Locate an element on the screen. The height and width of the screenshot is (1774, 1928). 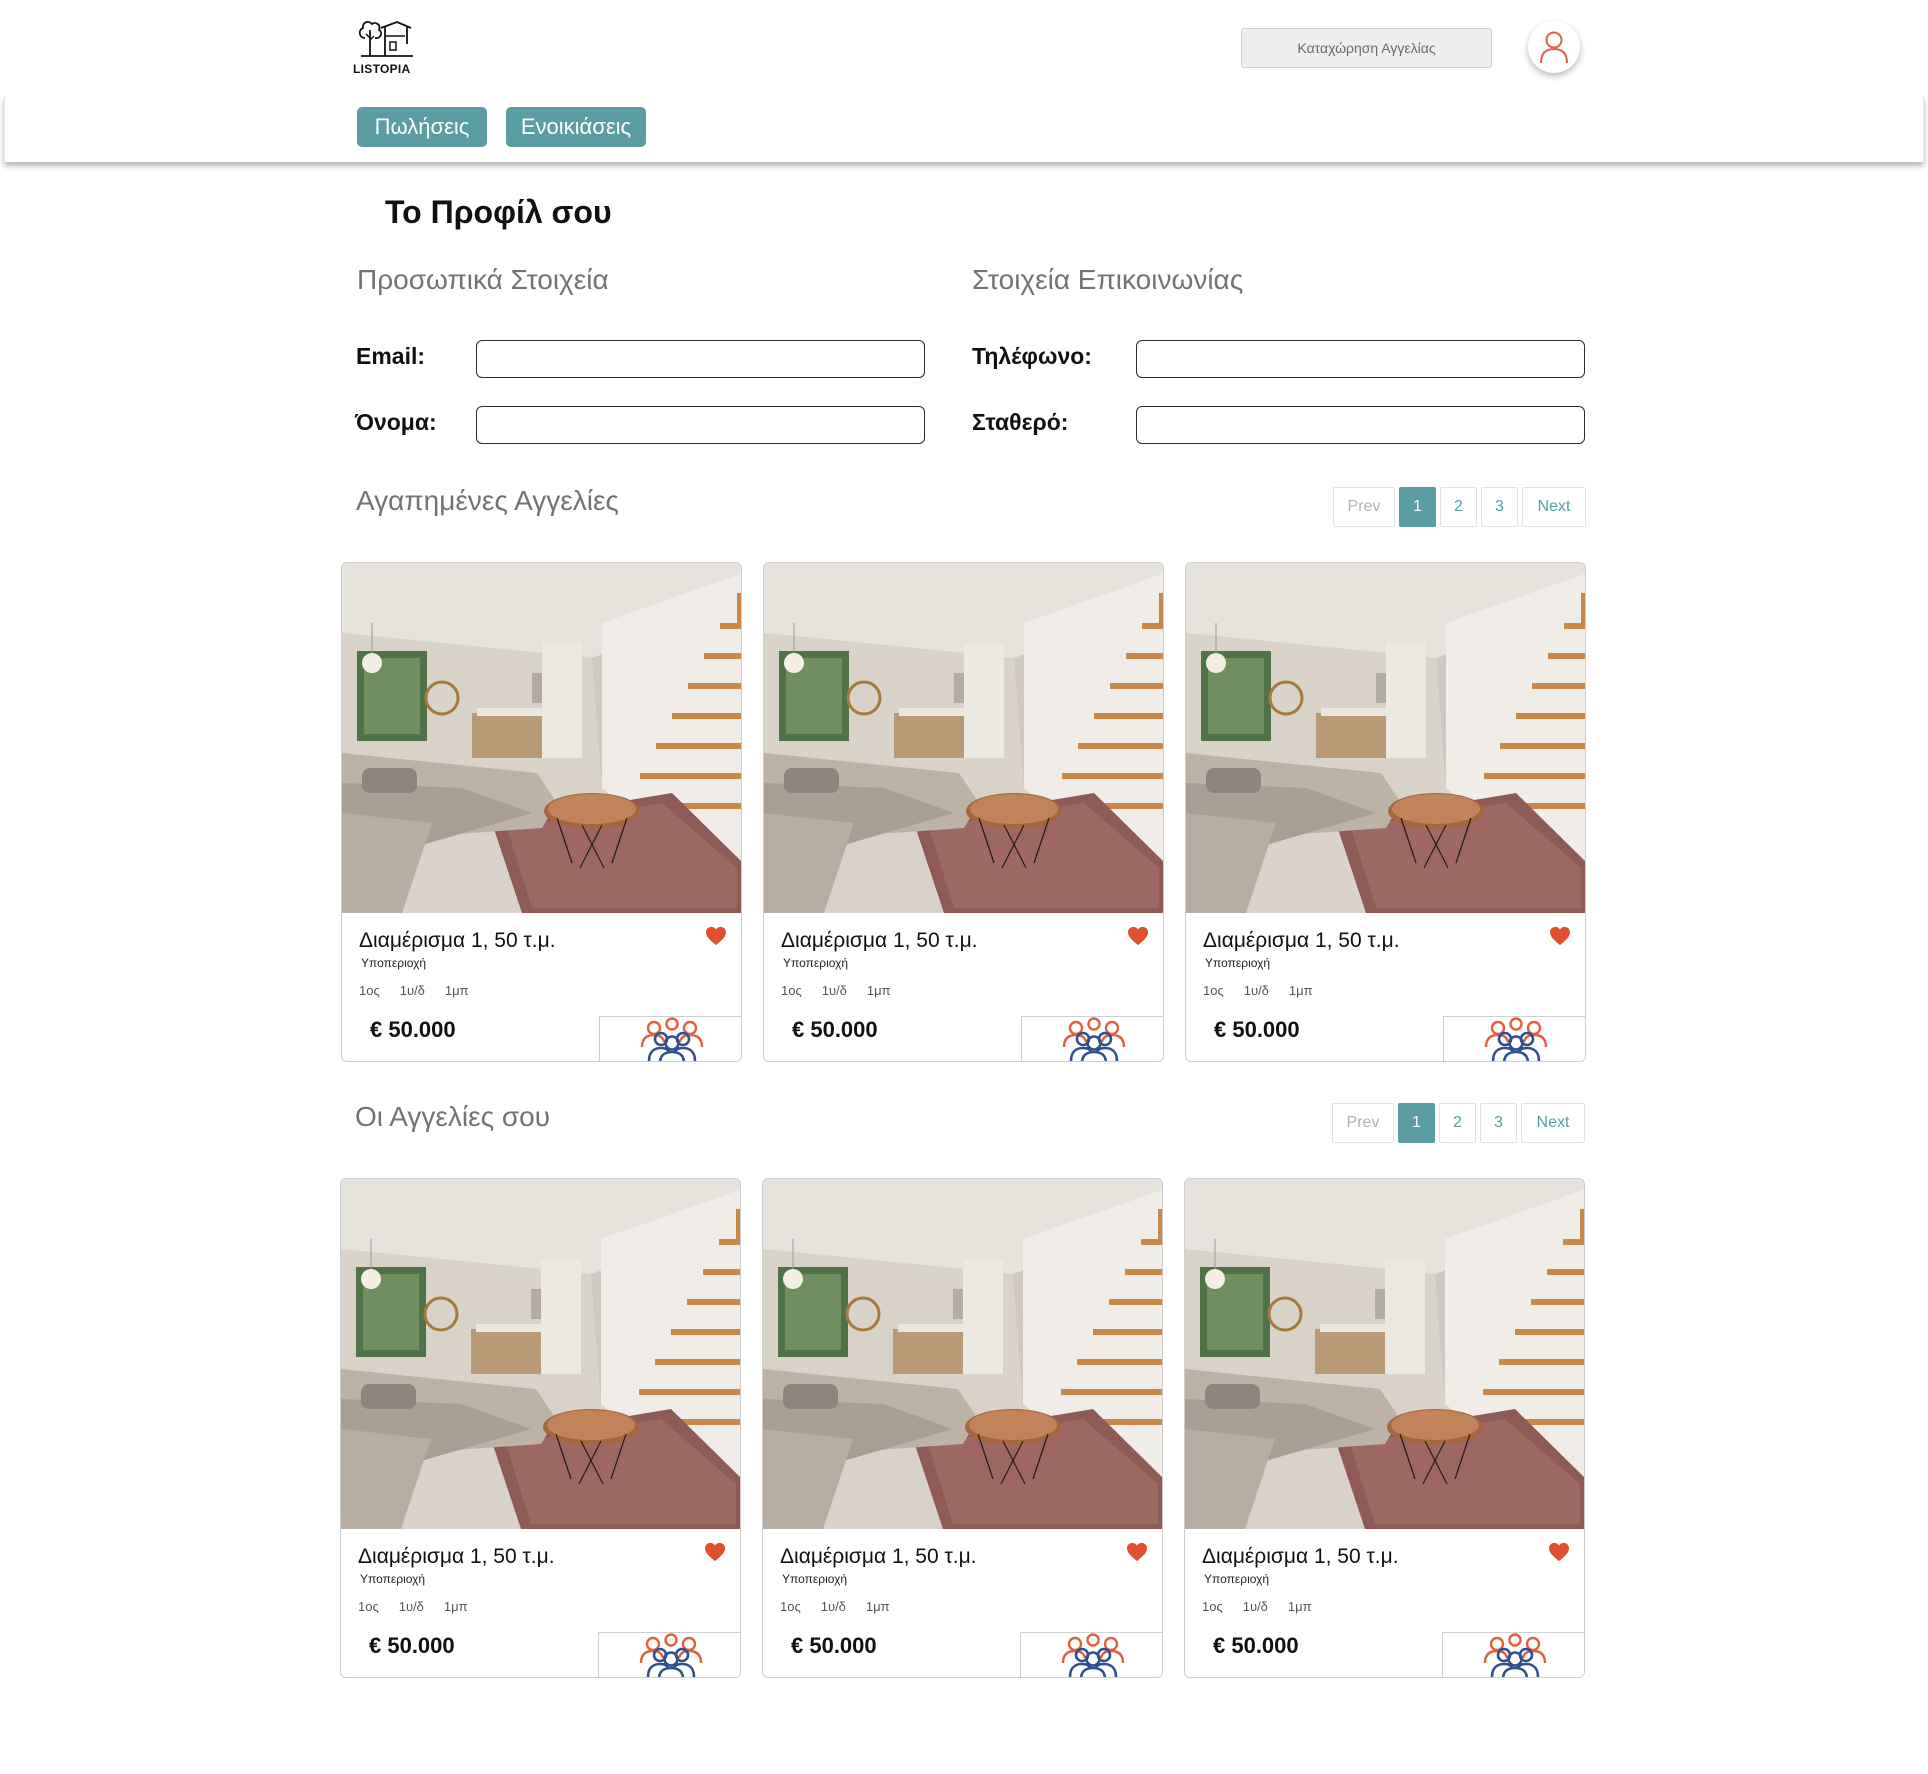
my-listings-heading: Οι Αγγελίες σου is located at coordinates (453, 1116).